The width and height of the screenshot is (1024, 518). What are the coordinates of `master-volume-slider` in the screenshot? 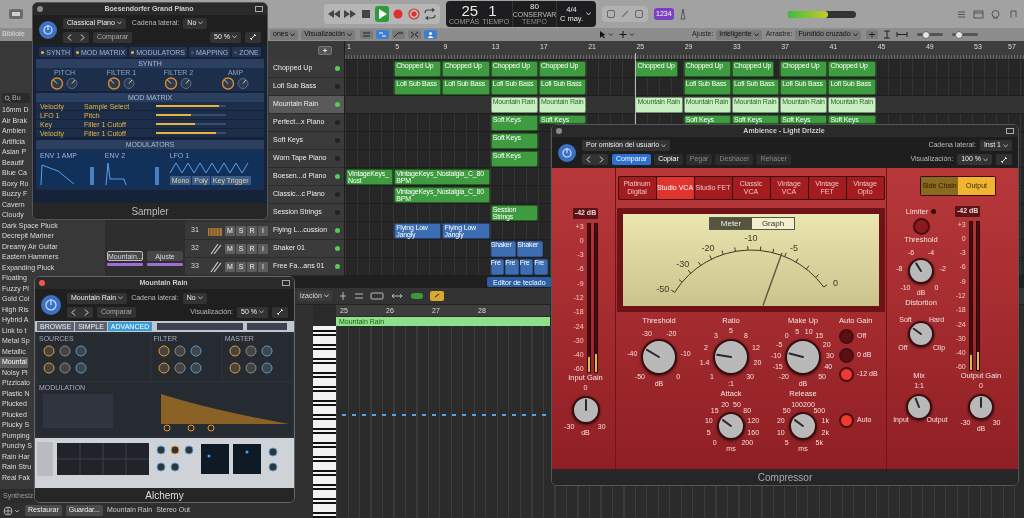 It's located at (821, 14).